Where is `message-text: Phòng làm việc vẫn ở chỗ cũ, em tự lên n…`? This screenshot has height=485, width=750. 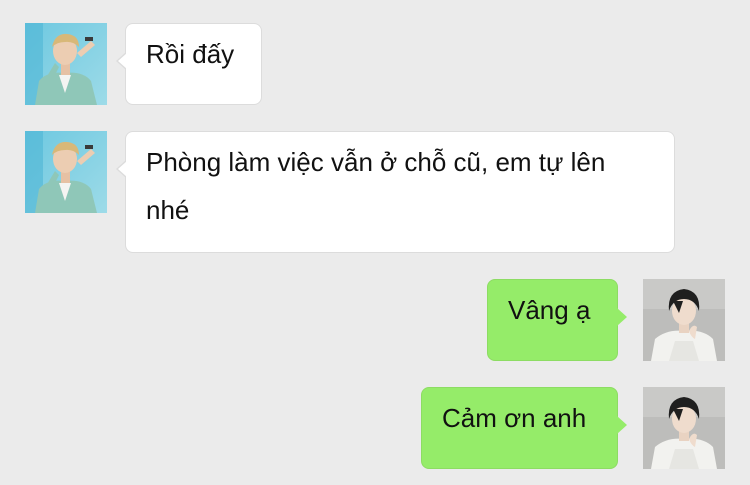
message-text: Phòng làm việc vẫn ở chỗ cũ, em tự lên n… is located at coordinates (376, 186).